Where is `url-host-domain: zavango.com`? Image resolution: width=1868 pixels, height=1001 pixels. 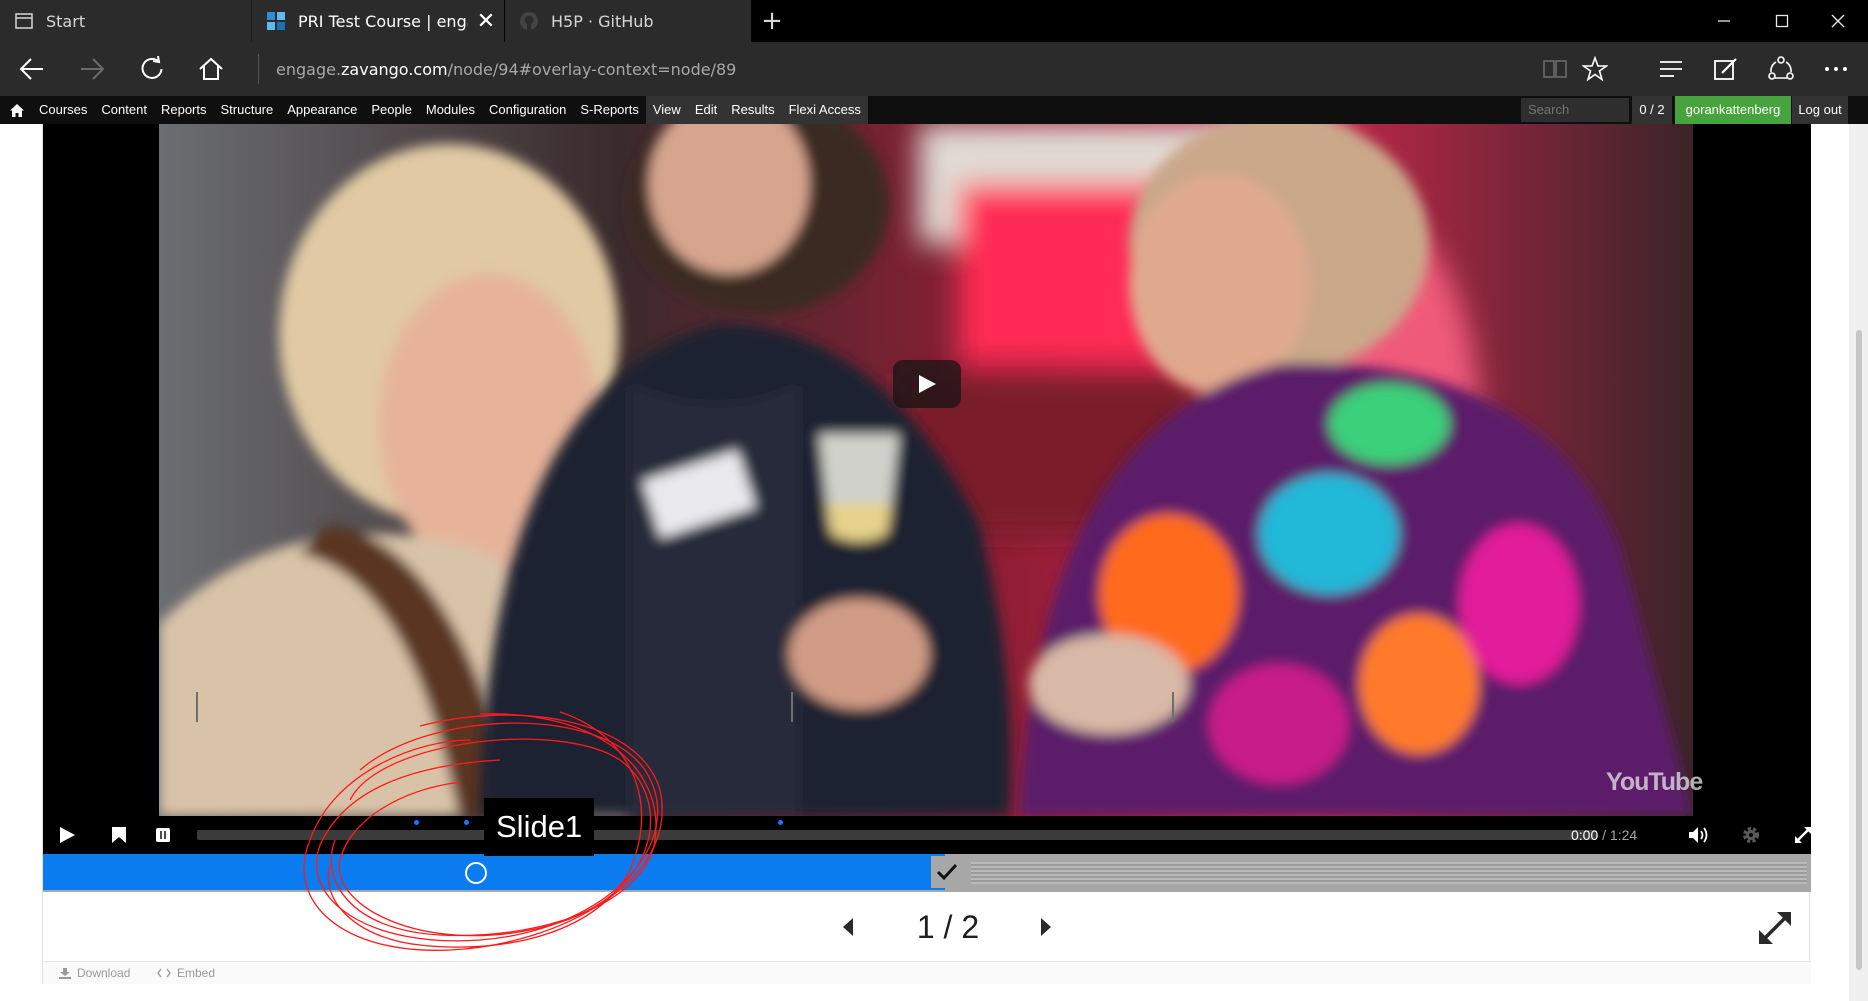 url-host-domain: zavango.com is located at coordinates (394, 69).